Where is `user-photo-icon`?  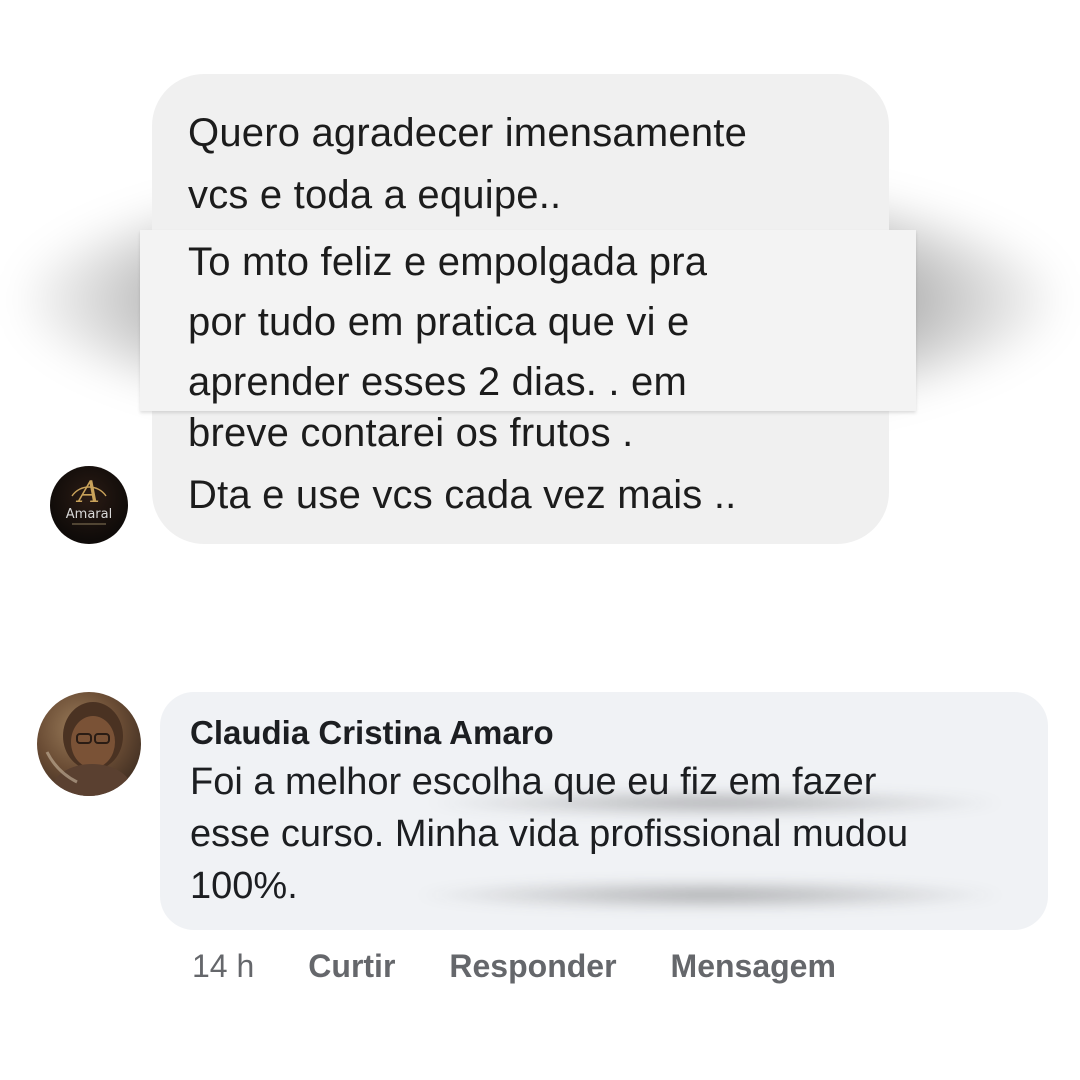
user-photo-icon is located at coordinates (88, 749).